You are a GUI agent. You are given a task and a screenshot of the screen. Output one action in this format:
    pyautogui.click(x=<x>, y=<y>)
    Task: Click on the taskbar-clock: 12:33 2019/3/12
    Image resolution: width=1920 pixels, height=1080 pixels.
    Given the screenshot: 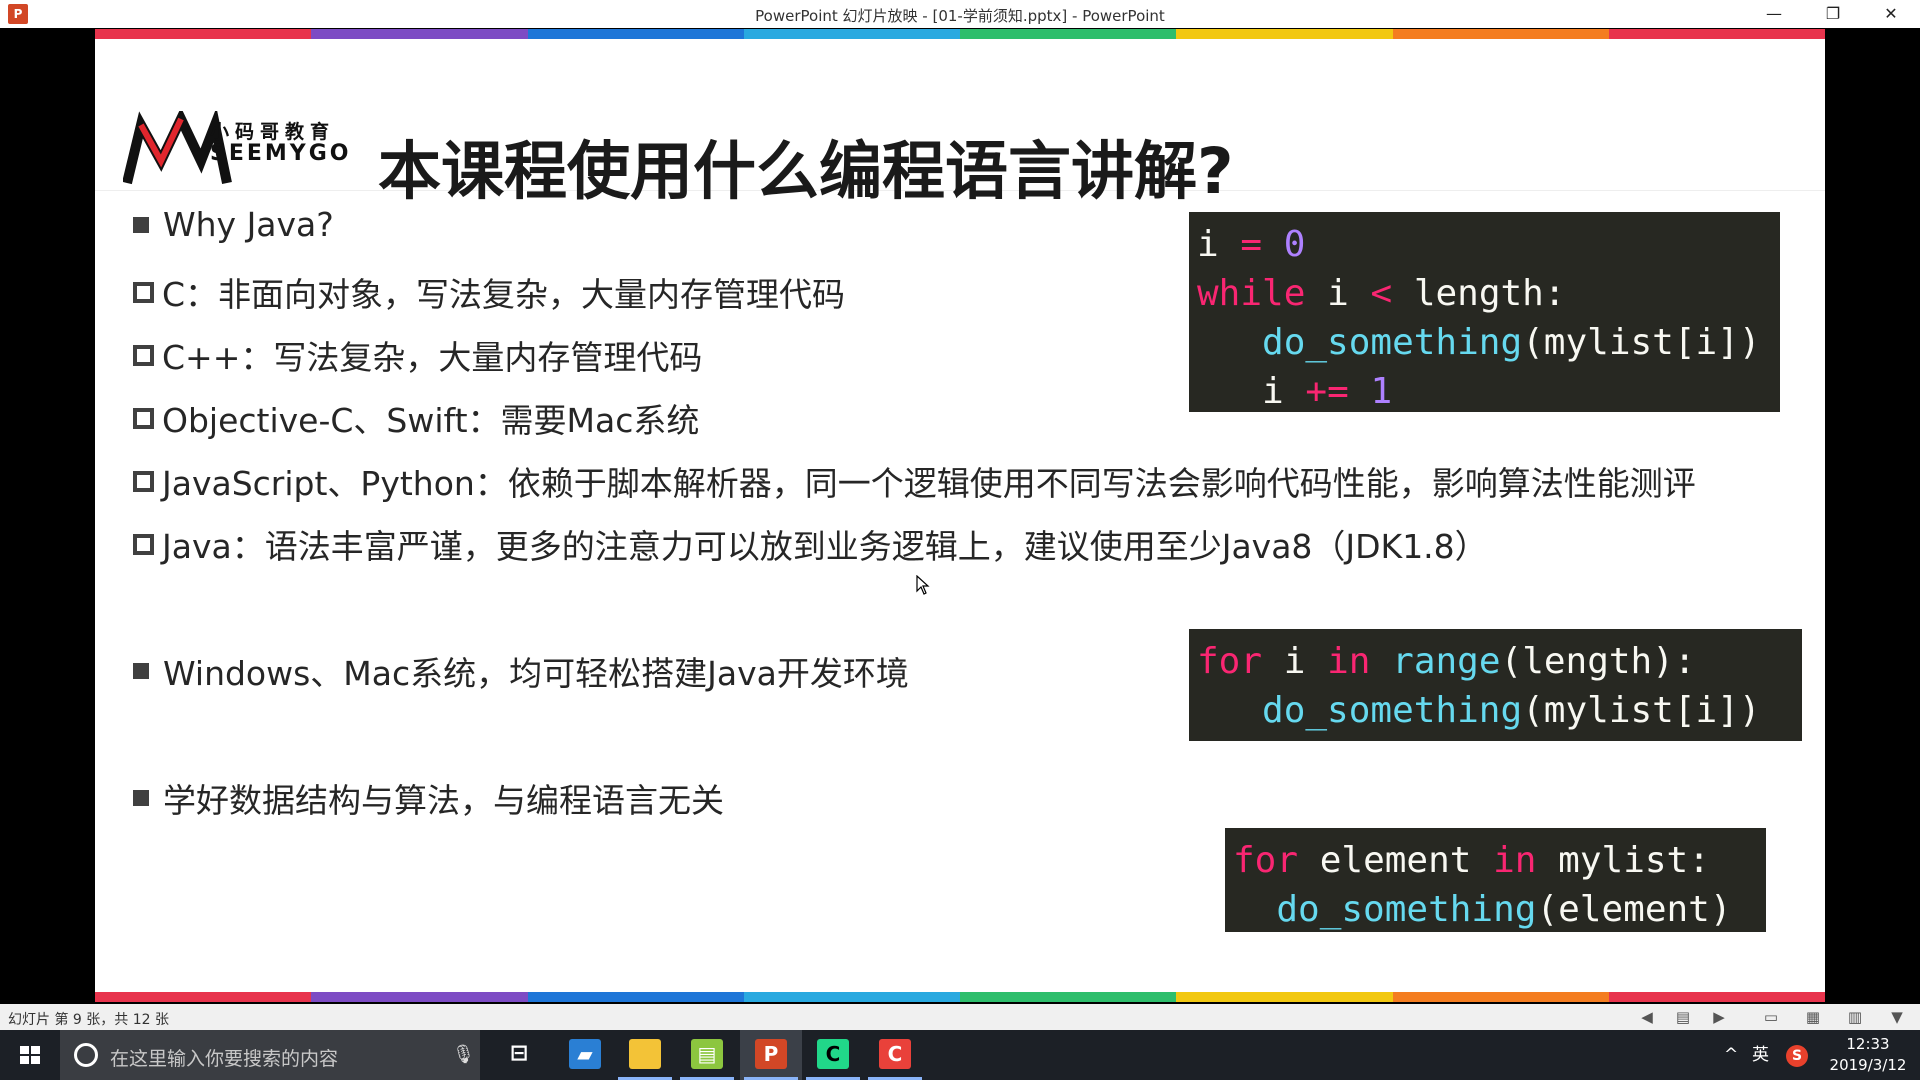 What is the action you would take?
    pyautogui.click(x=1868, y=1055)
    